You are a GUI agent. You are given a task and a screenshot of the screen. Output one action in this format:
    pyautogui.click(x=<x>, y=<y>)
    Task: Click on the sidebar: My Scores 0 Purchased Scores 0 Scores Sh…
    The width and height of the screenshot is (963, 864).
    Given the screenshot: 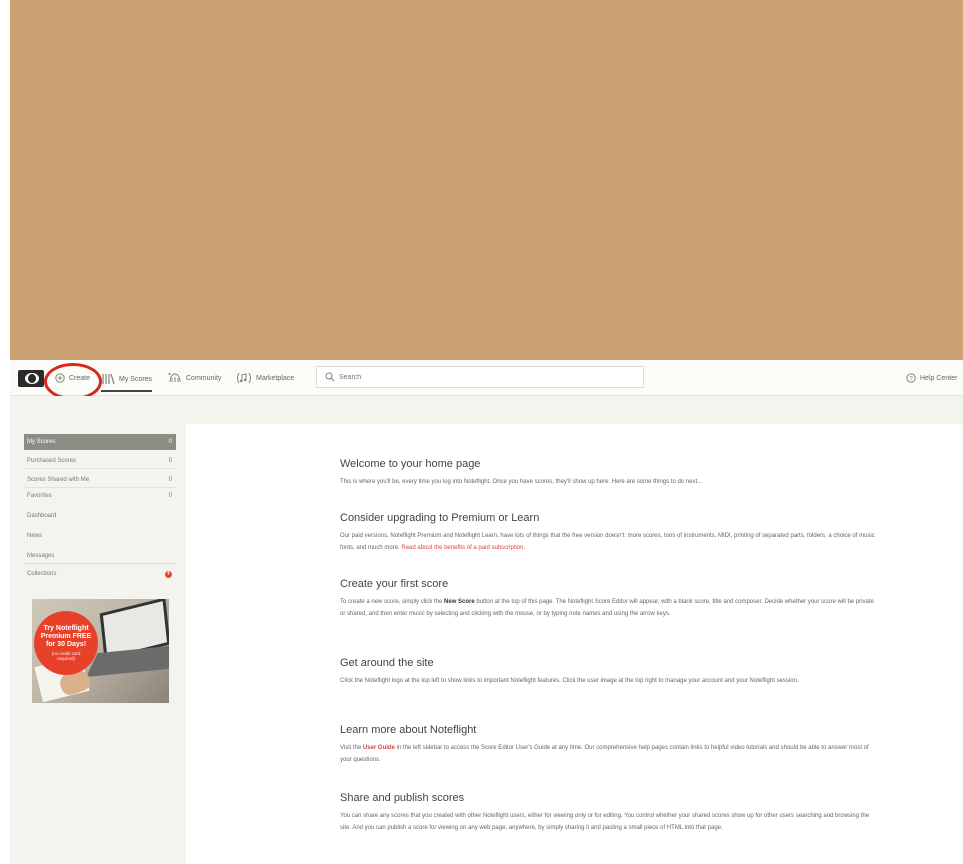 What is the action you would take?
    pyautogui.click(x=100, y=508)
    